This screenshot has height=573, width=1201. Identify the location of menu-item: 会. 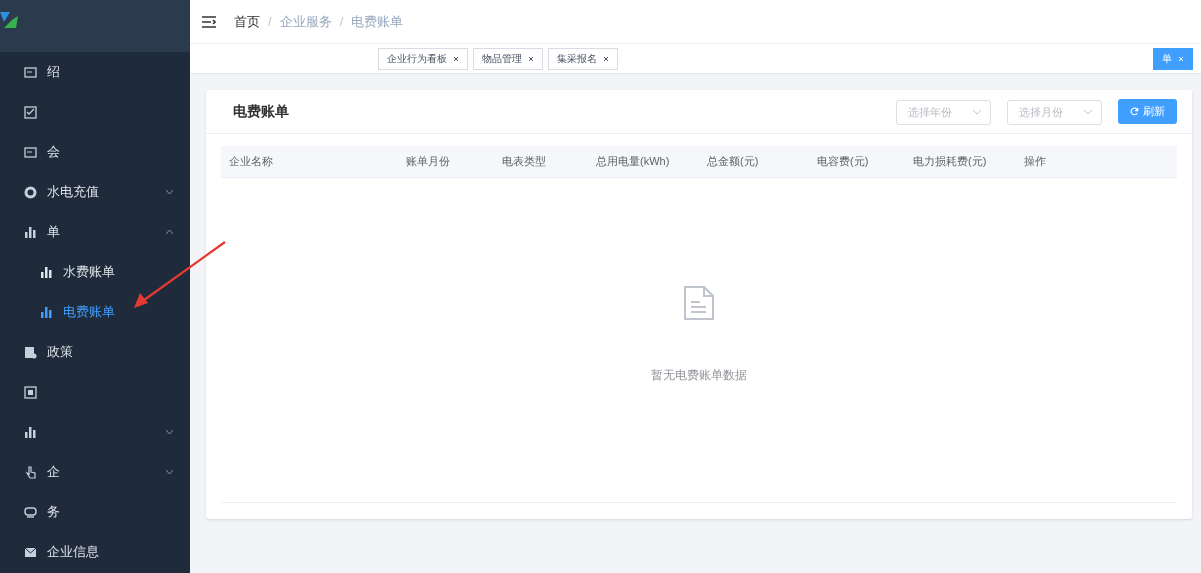
(95, 152).